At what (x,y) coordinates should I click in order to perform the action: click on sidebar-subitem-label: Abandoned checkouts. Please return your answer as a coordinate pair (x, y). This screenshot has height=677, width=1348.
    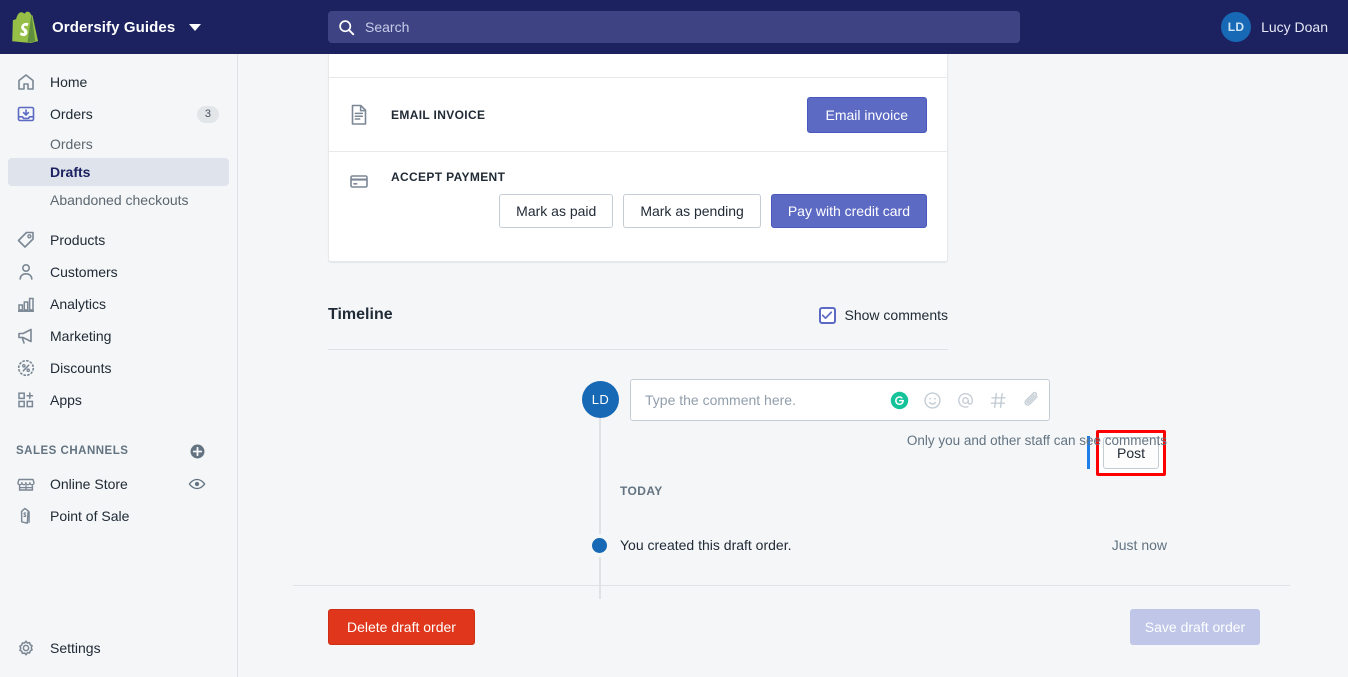
    Looking at the image, I should click on (119, 200).